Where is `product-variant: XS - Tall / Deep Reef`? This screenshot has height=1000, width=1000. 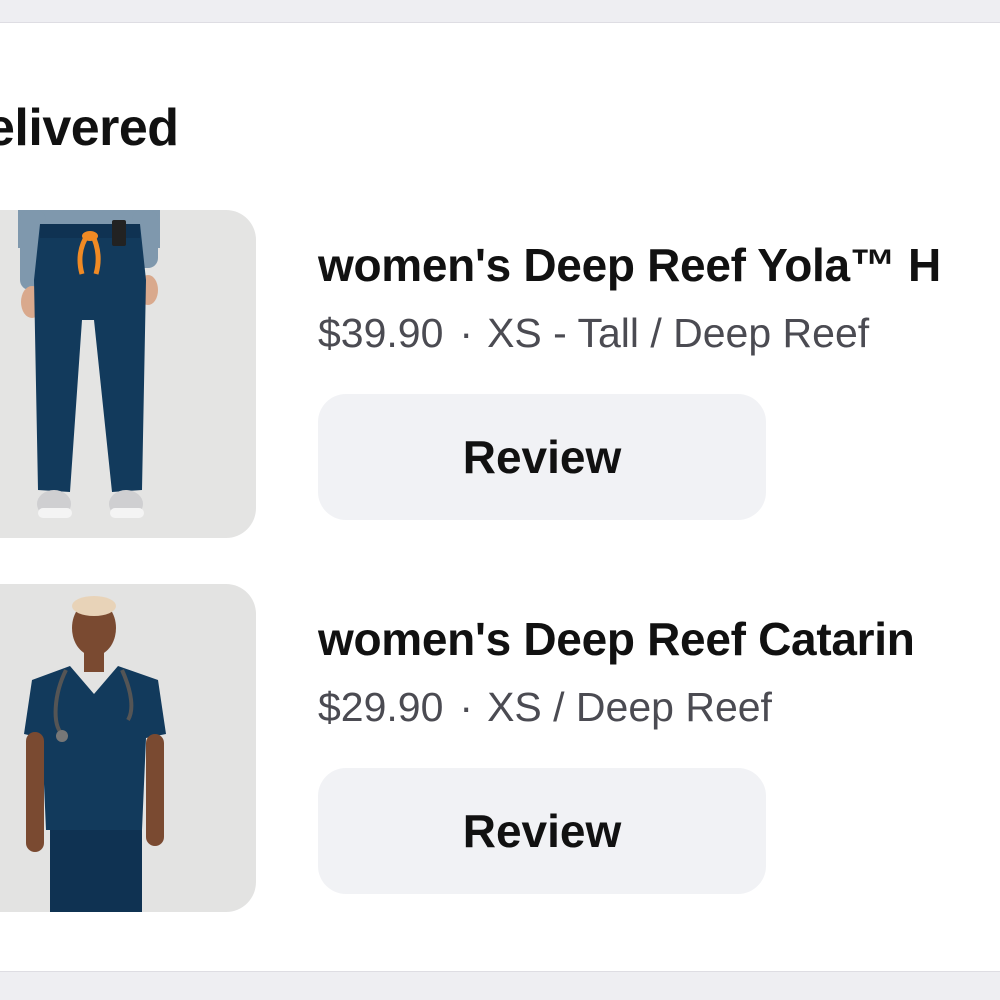
product-variant: XS - Tall / Deep Reef is located at coordinates (678, 333).